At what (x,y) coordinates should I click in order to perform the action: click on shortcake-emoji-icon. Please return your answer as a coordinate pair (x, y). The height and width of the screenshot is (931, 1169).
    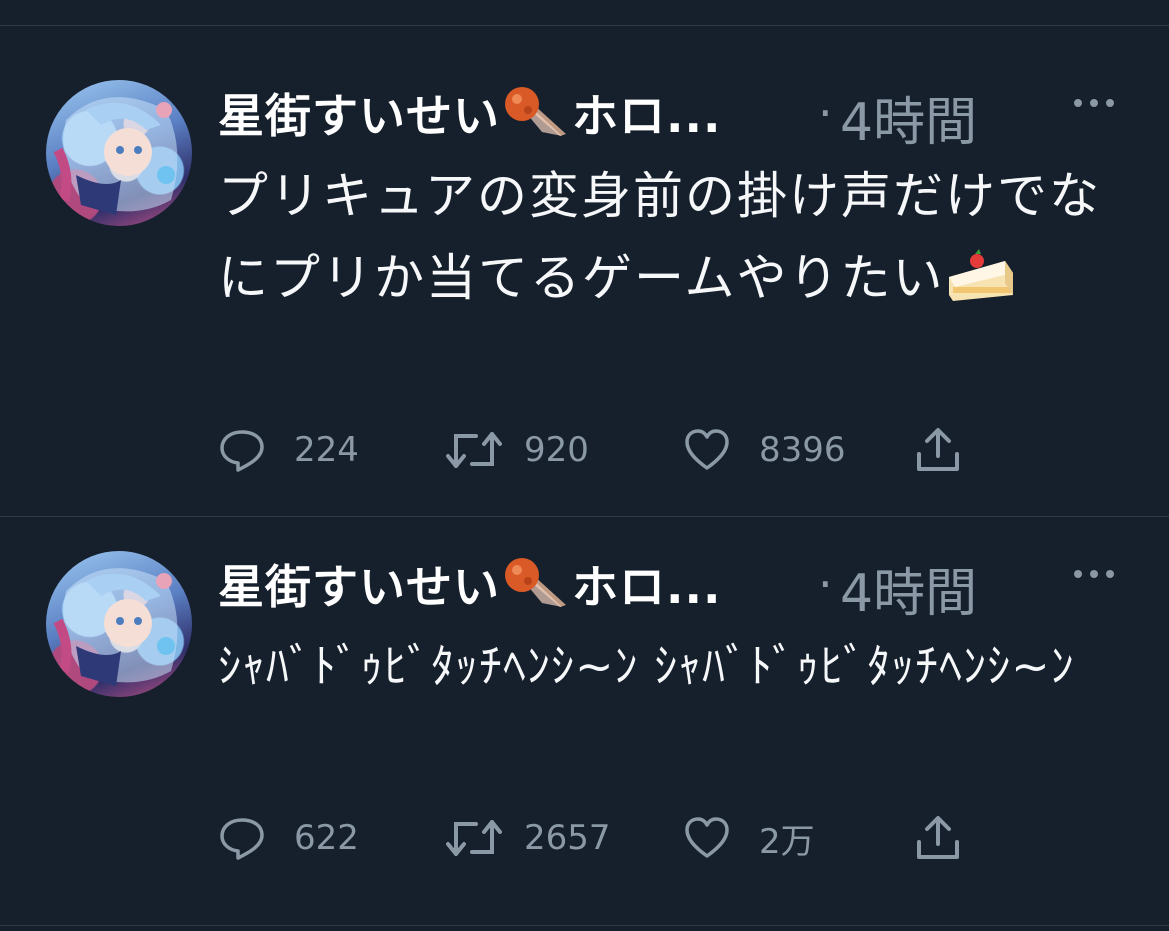
    Looking at the image, I should click on (981, 273).